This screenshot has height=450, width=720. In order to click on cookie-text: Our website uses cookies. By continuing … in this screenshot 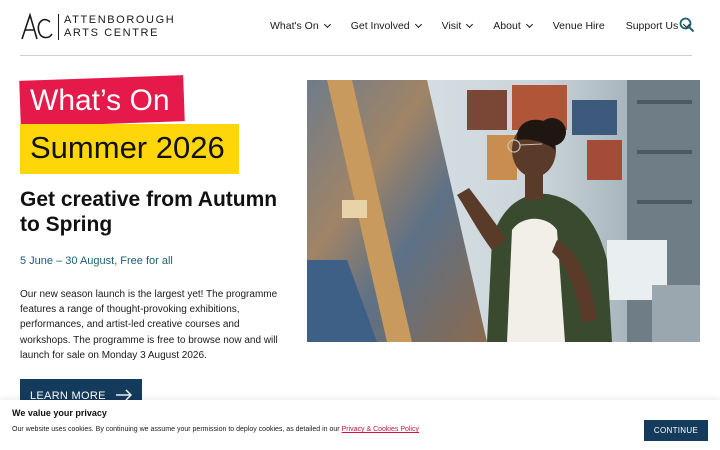, I will do `click(215, 429)`.